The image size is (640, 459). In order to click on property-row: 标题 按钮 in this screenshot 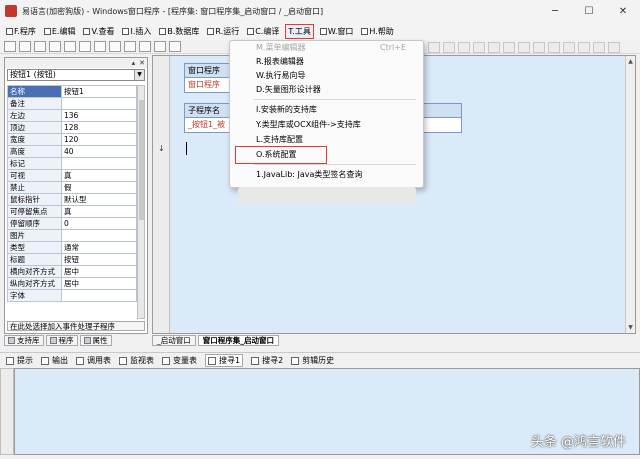, I will do `click(72, 259)`.